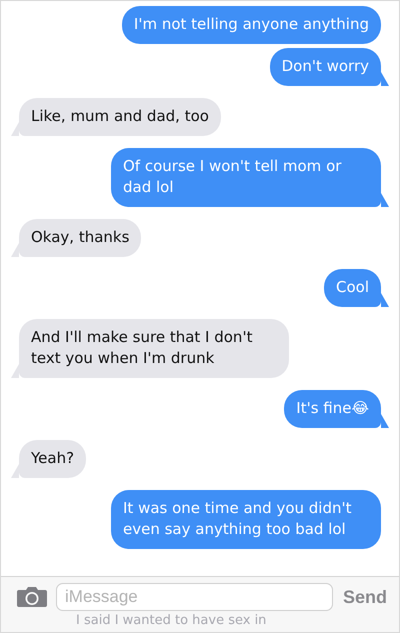 This screenshot has width=400, height=633. I want to click on send-button: Send, so click(364, 597).